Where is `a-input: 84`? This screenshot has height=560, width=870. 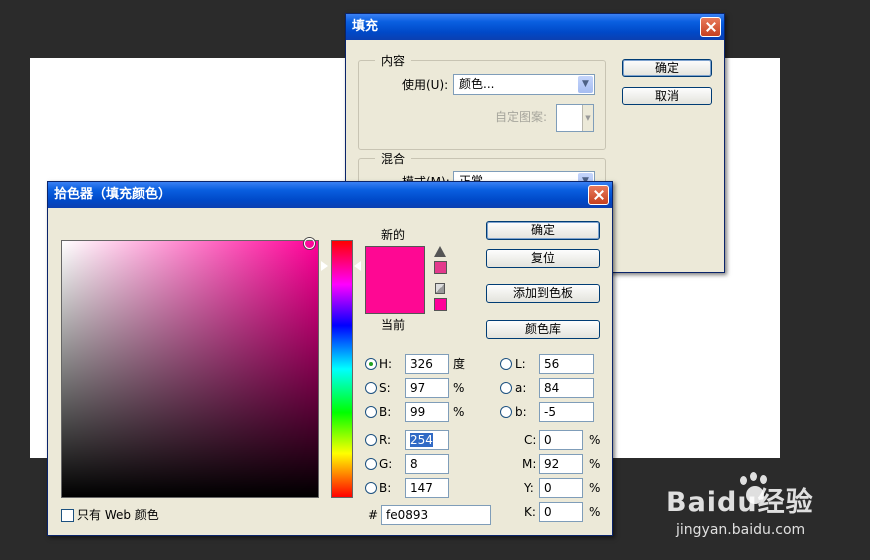 a-input: 84 is located at coordinates (566, 388).